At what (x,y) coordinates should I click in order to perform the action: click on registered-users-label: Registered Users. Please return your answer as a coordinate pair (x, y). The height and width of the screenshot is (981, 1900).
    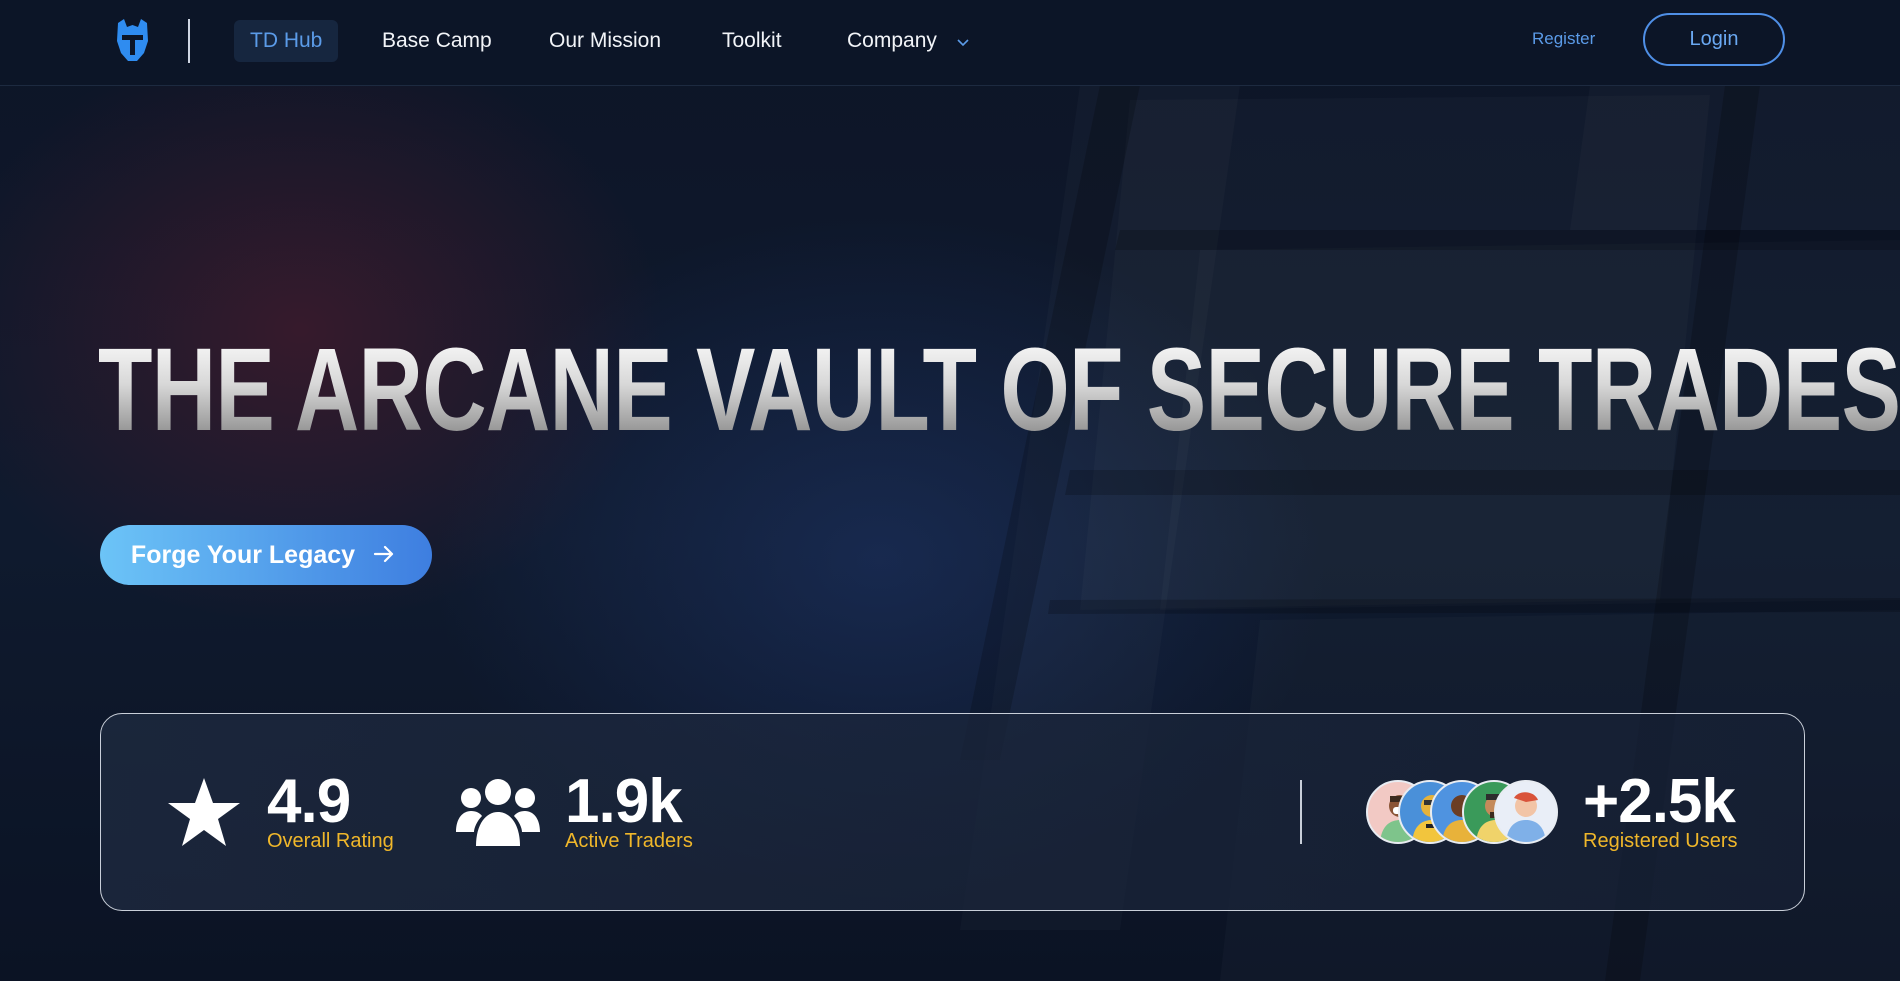
    Looking at the image, I should click on (1660, 841).